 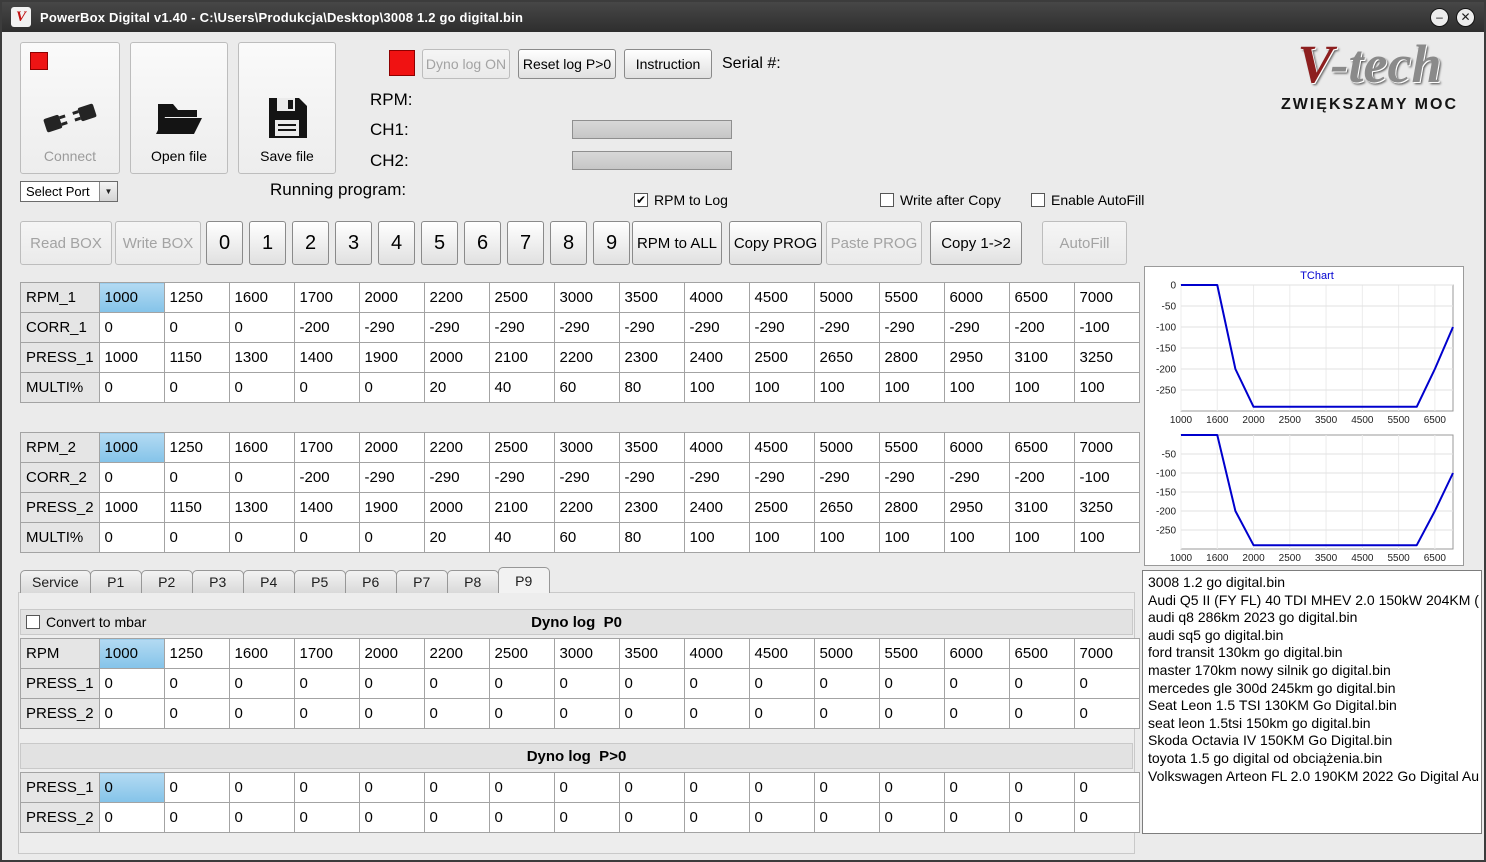 What do you see at coordinates (525, 243) in the screenshot?
I see `digit-button-7: 7` at bounding box center [525, 243].